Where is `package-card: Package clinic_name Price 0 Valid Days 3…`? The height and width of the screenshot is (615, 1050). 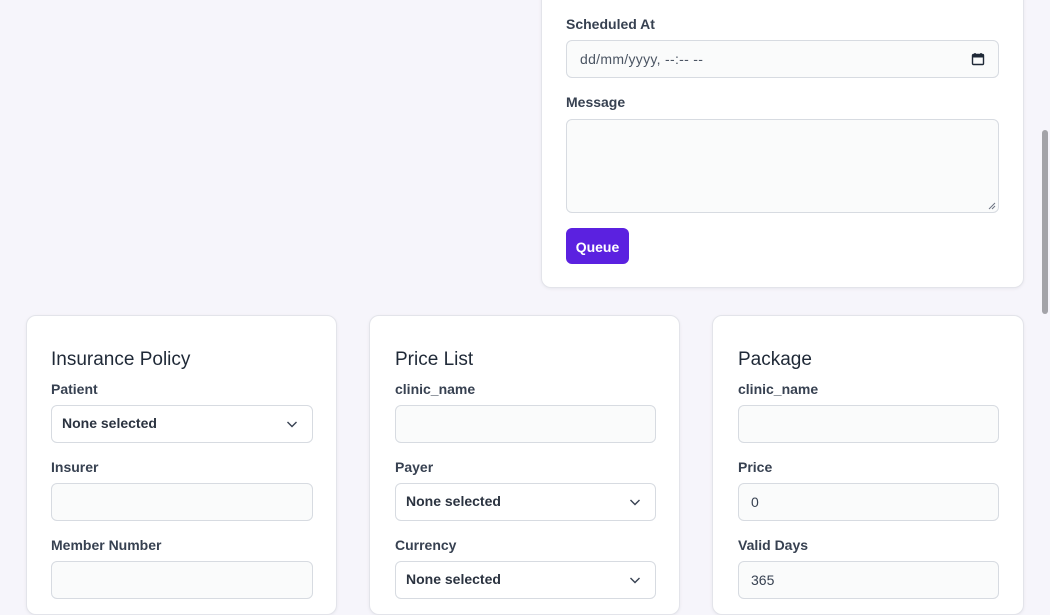 package-card: Package clinic_name Price 0 Valid Days 3… is located at coordinates (868, 465).